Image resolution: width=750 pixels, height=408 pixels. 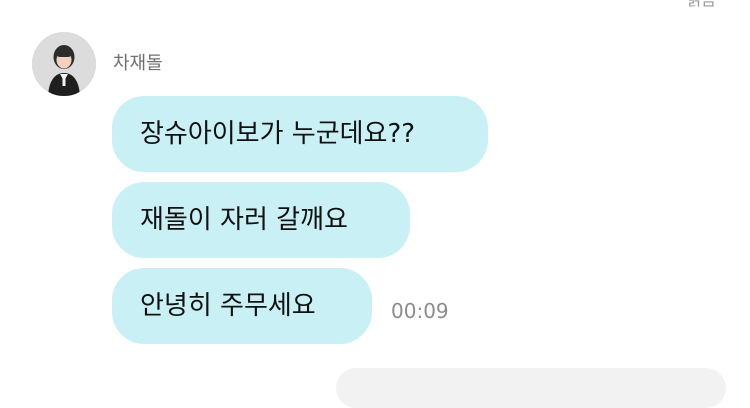 What do you see at coordinates (531, 388) in the screenshot?
I see `next-message-bubble` at bounding box center [531, 388].